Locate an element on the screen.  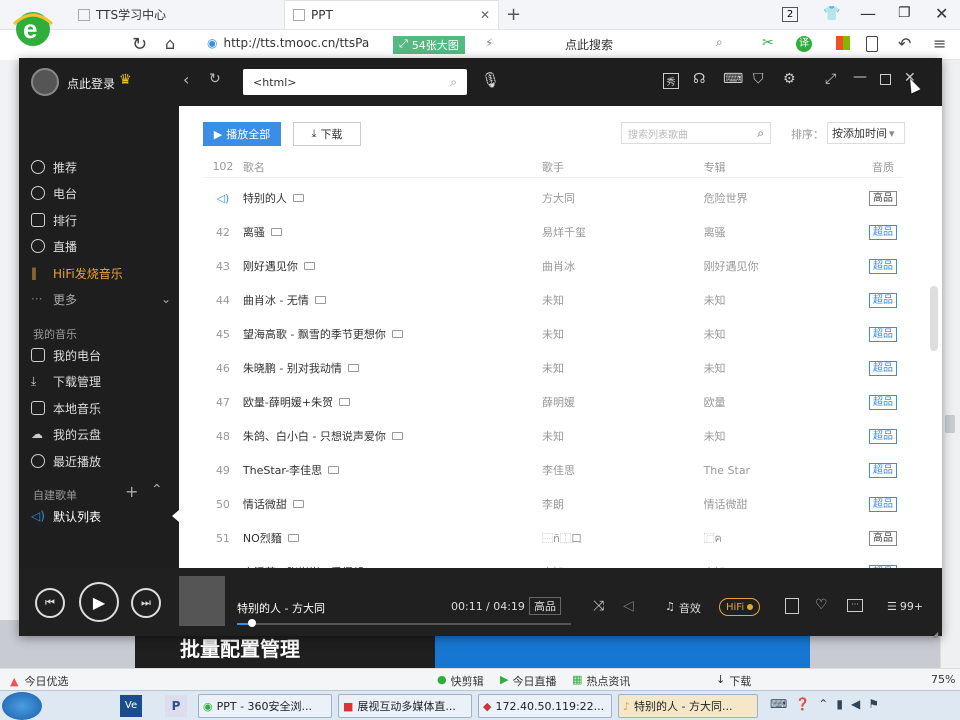
song-title: 望海高歌 - 飘雪的季节更想你 is located at coordinates (314, 334).